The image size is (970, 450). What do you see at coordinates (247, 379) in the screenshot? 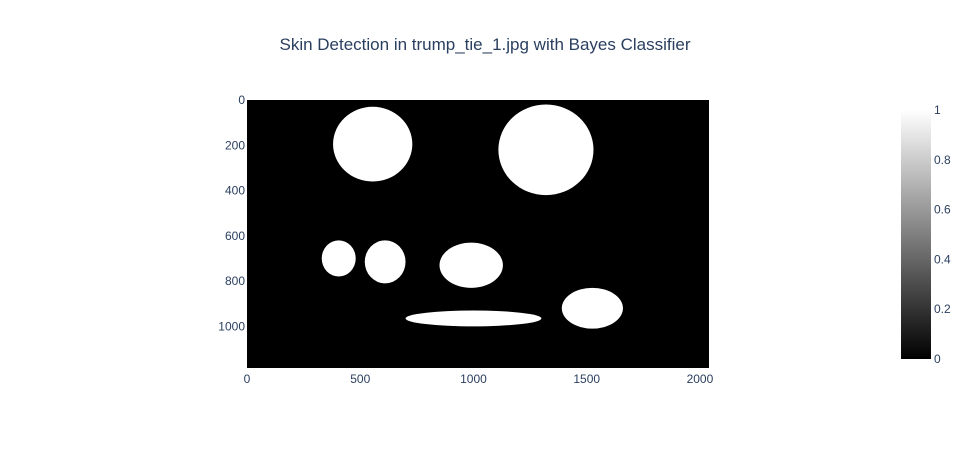
I see `x-tick-label: 0` at bounding box center [247, 379].